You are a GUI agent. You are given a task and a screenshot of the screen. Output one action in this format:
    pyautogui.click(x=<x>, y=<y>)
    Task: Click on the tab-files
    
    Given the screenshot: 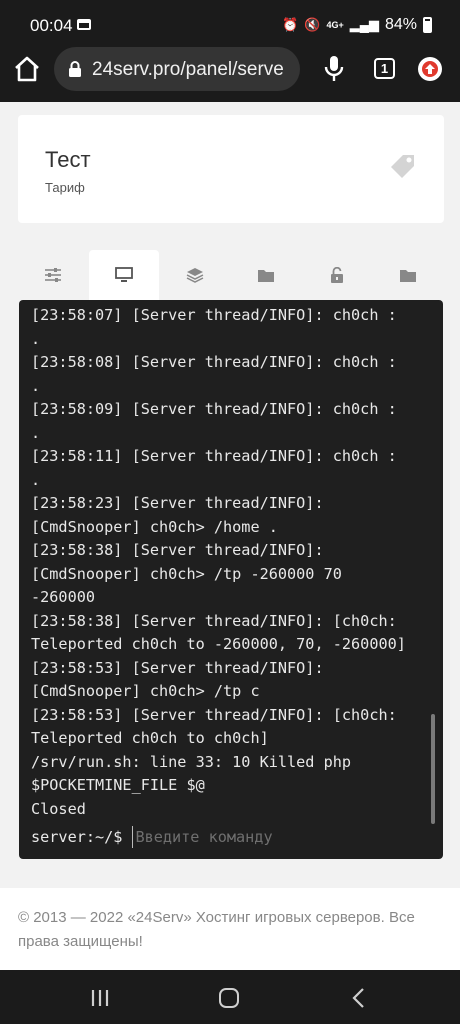 What is the action you would take?
    pyautogui.click(x=266, y=275)
    